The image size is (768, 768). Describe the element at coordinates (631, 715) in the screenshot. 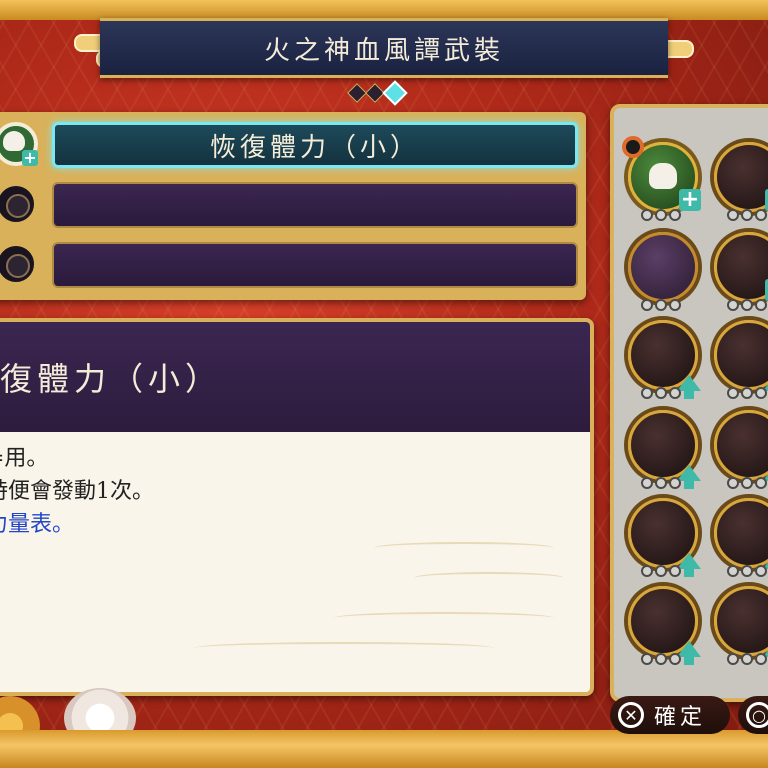

I see `cross-button-icon: ✕` at that location.